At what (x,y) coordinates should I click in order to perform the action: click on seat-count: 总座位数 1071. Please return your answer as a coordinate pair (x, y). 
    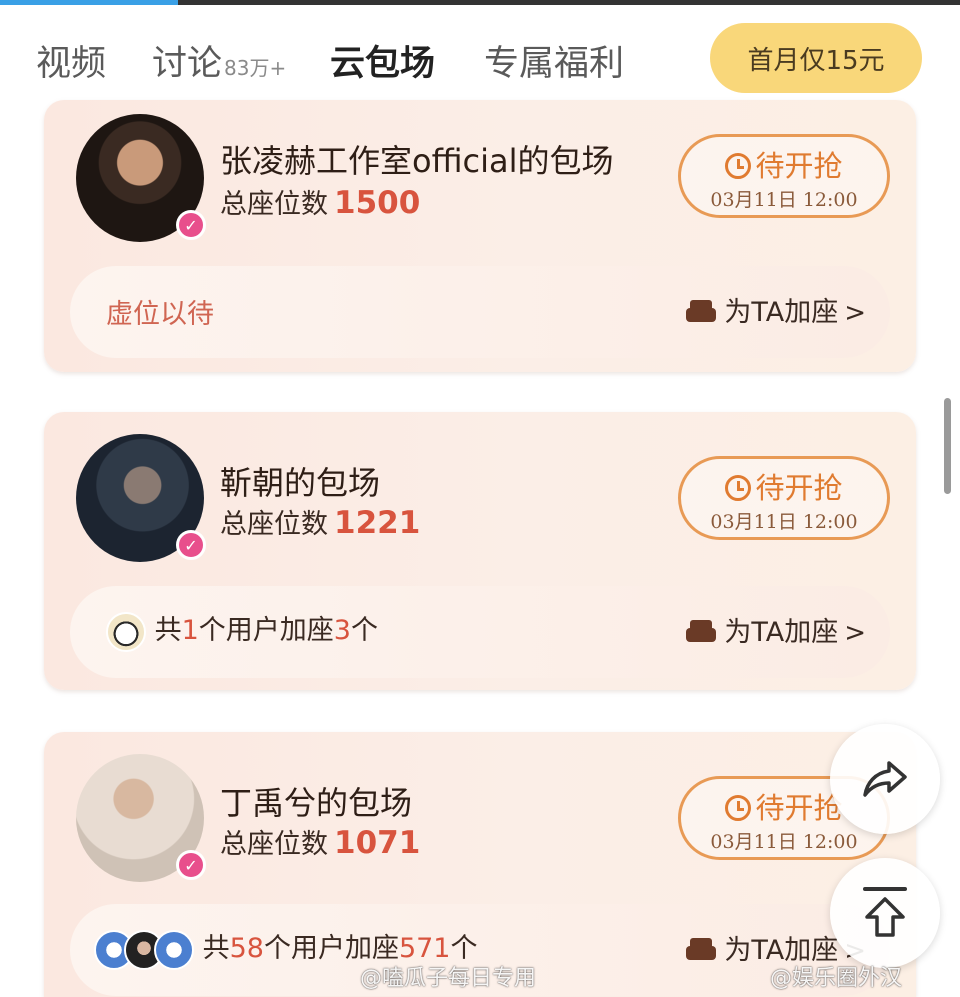
    Looking at the image, I should click on (320, 841).